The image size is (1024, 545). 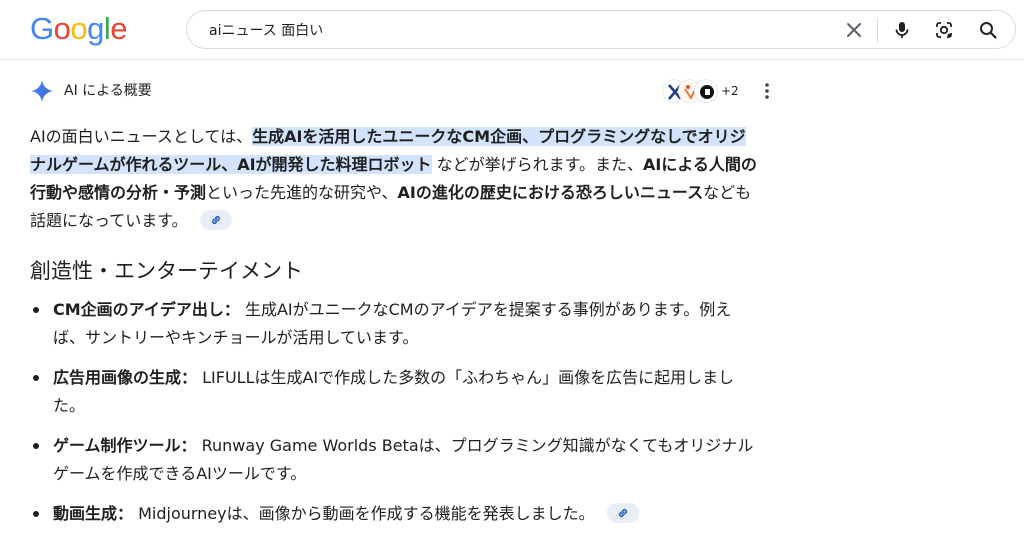 What do you see at coordinates (108, 91) in the screenshot?
I see `ai-overview-title: AI による概要` at bounding box center [108, 91].